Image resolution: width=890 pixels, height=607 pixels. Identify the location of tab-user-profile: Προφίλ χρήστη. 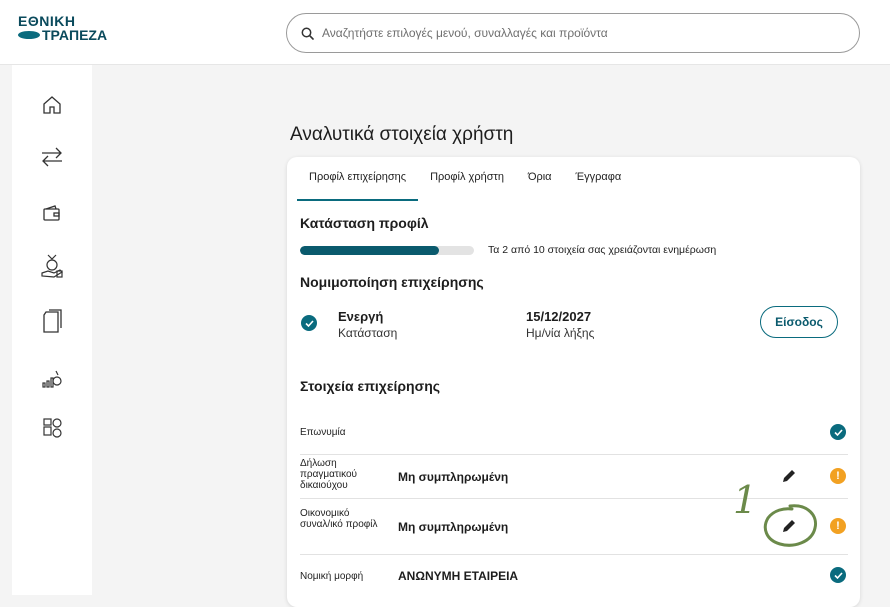
(467, 178).